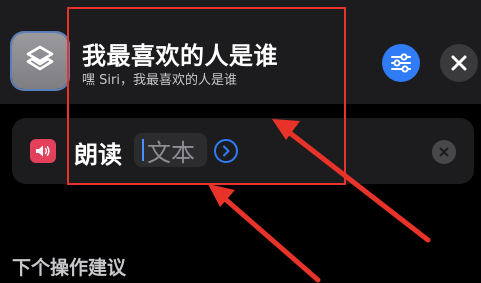  What do you see at coordinates (143, 150) in the screenshot?
I see `text-cursor` at bounding box center [143, 150].